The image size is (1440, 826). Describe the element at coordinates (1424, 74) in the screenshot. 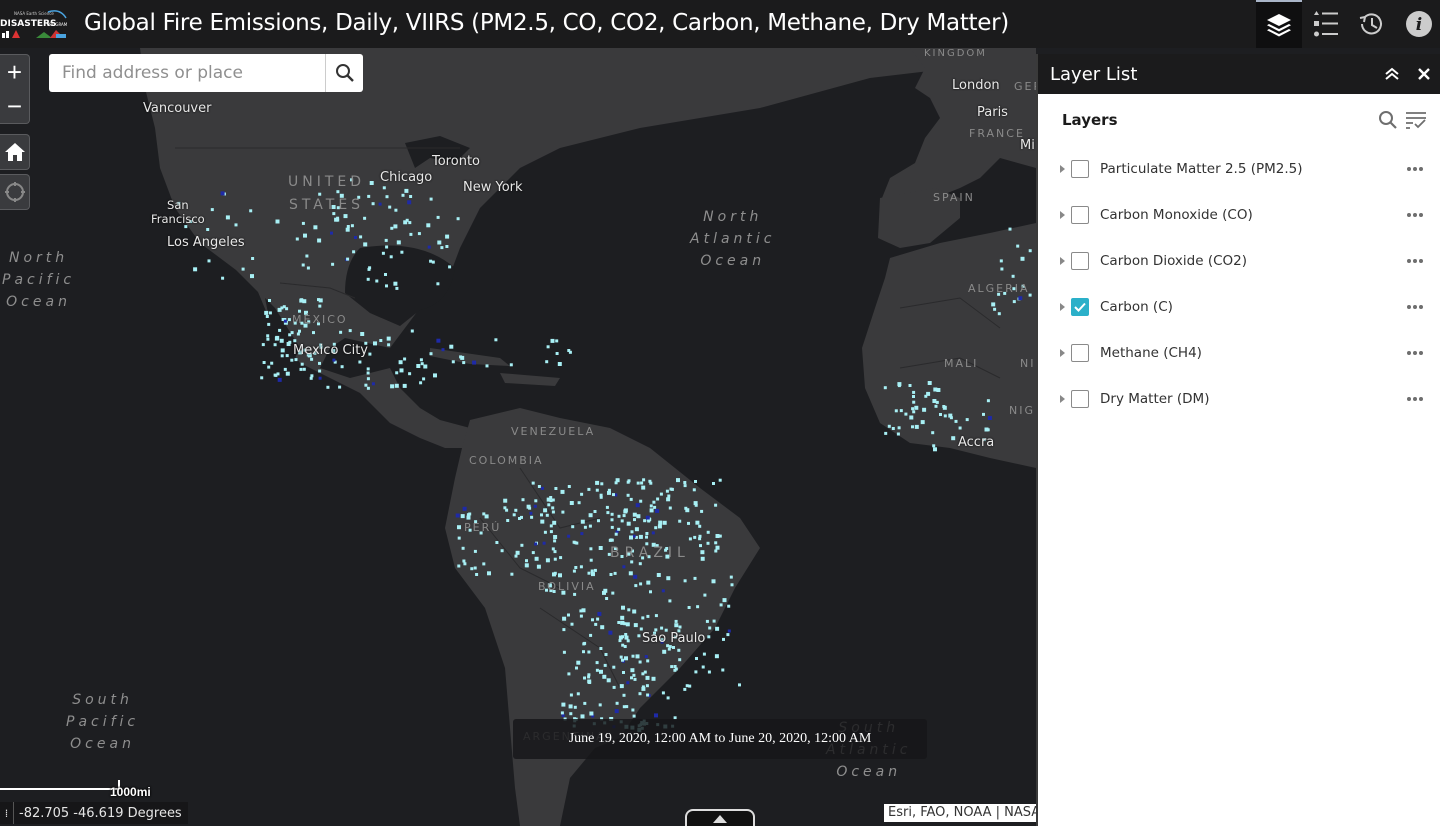

I see `close-panel-button` at that location.